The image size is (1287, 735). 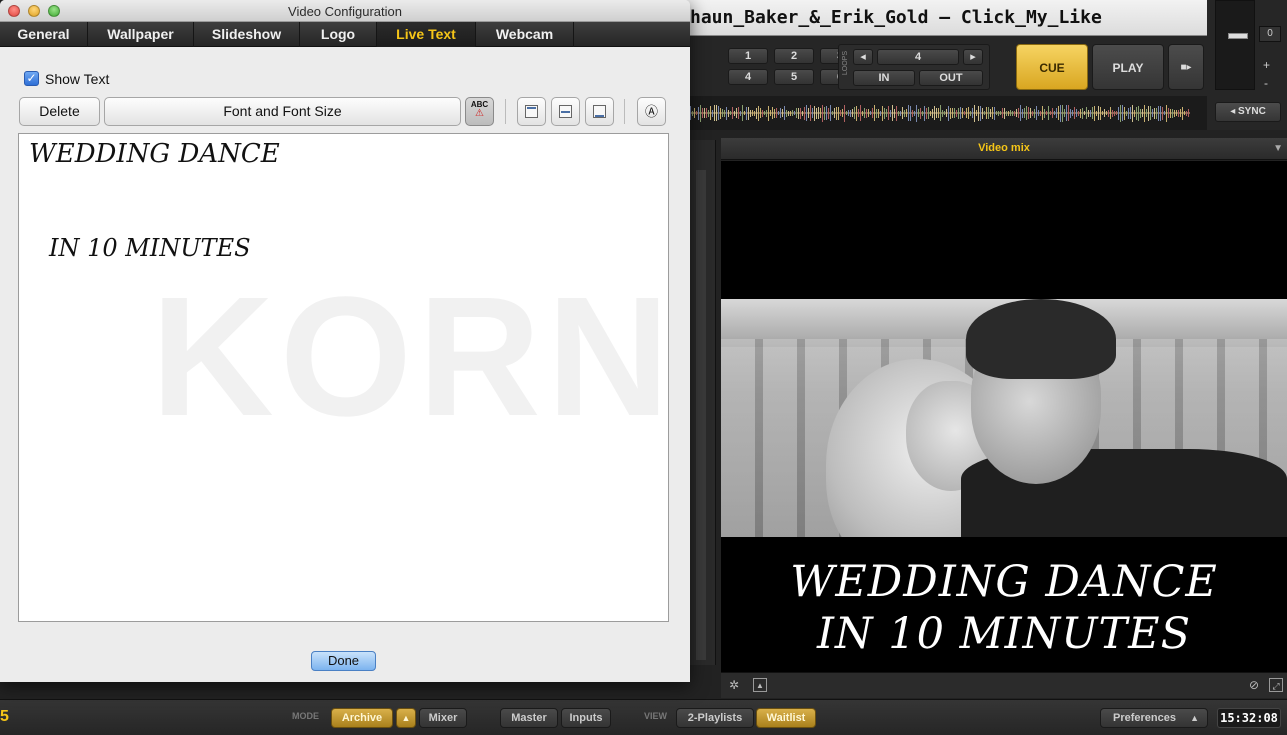 What do you see at coordinates (565, 111) in the screenshot?
I see `align-middle-button` at bounding box center [565, 111].